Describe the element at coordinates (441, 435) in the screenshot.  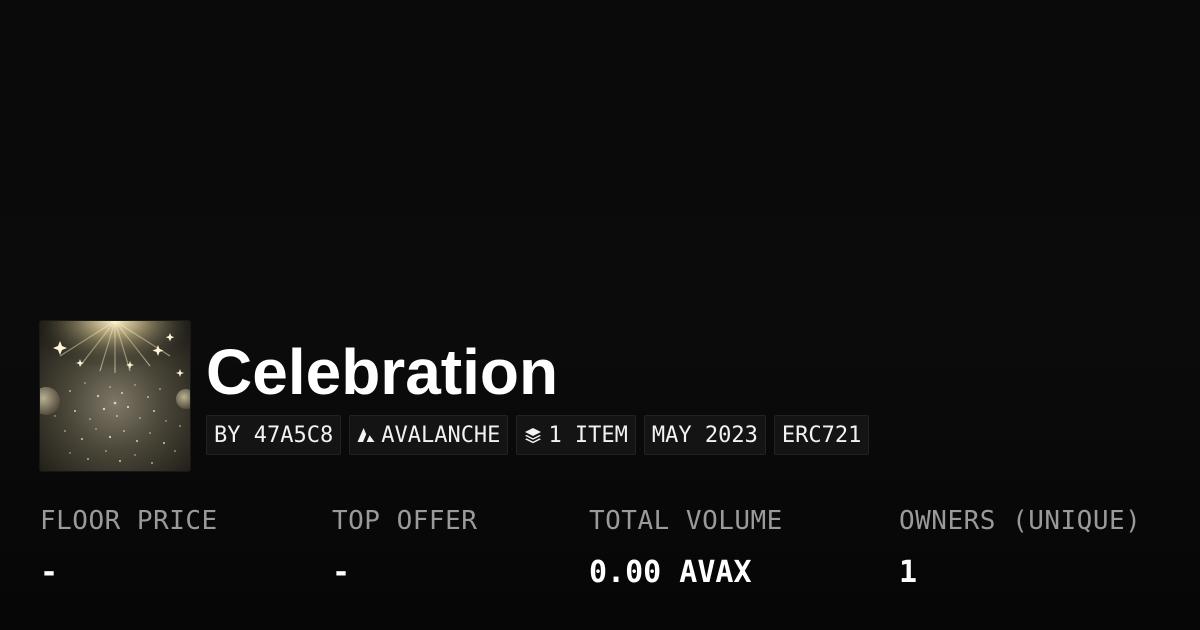
I see `tag-chain-label: AVALANCHE` at that location.